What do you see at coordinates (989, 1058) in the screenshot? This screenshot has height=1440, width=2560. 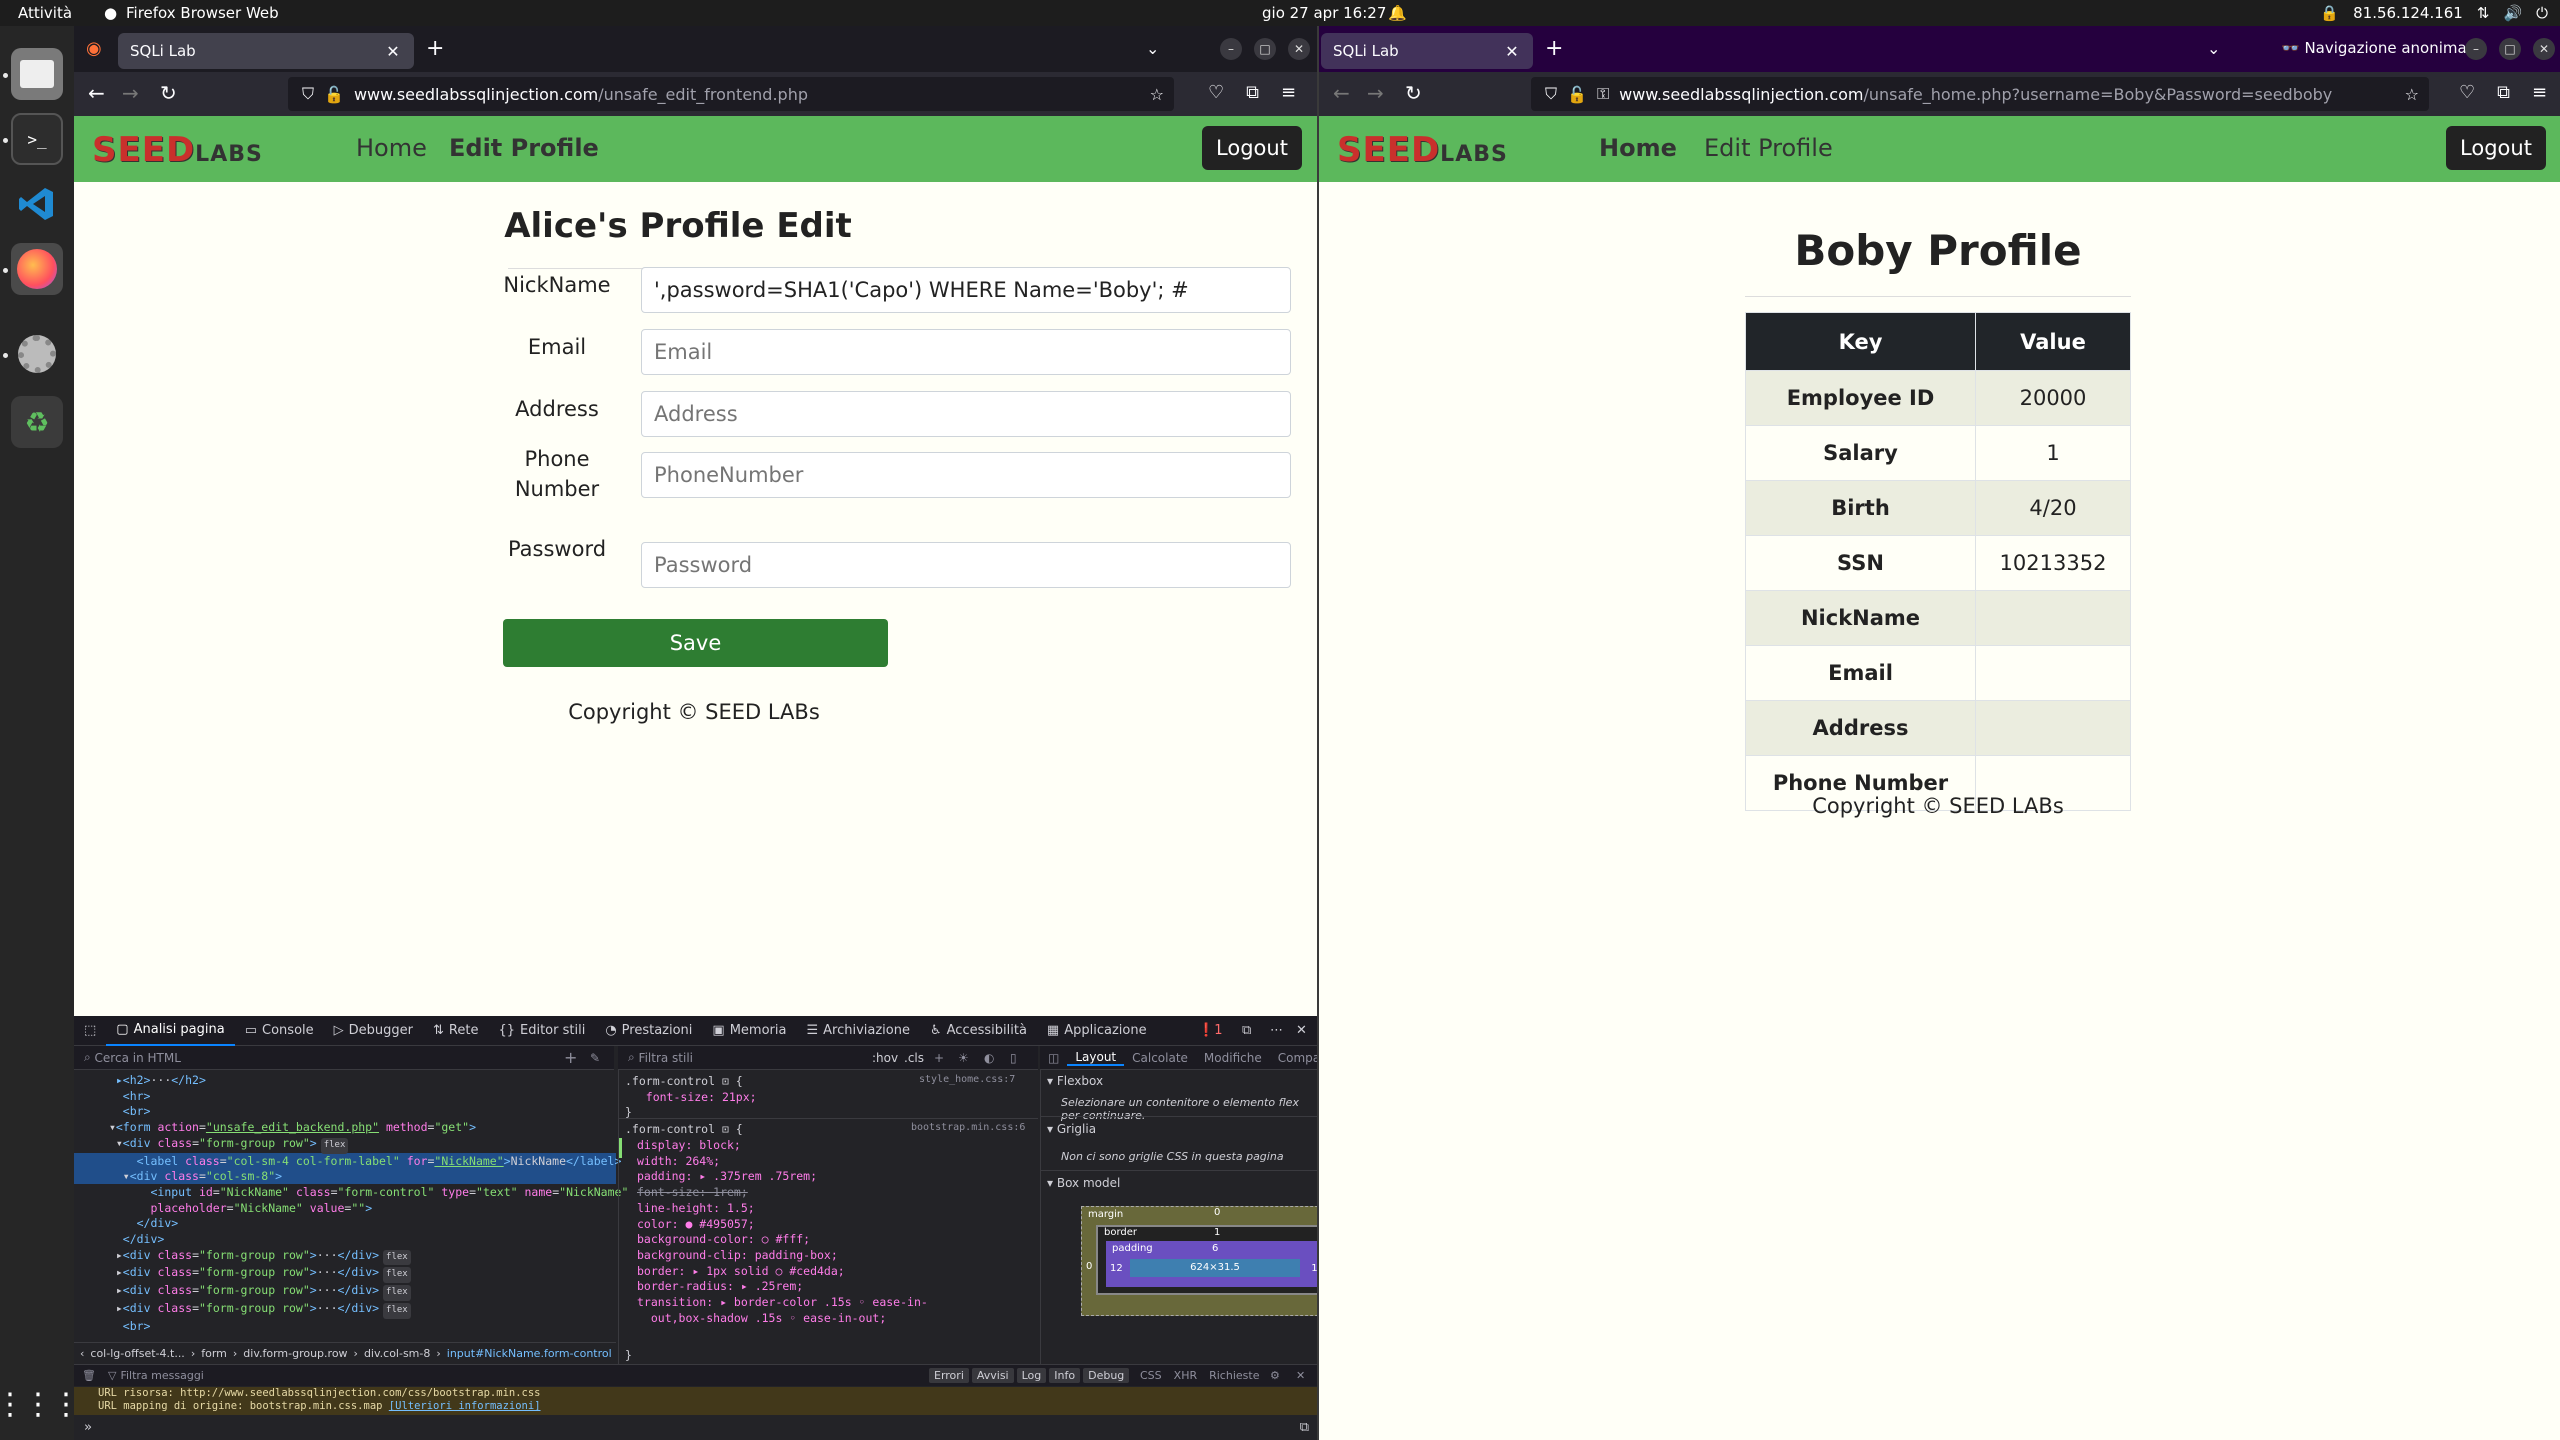 I see `dark-scheme-icon: ◐` at bounding box center [989, 1058].